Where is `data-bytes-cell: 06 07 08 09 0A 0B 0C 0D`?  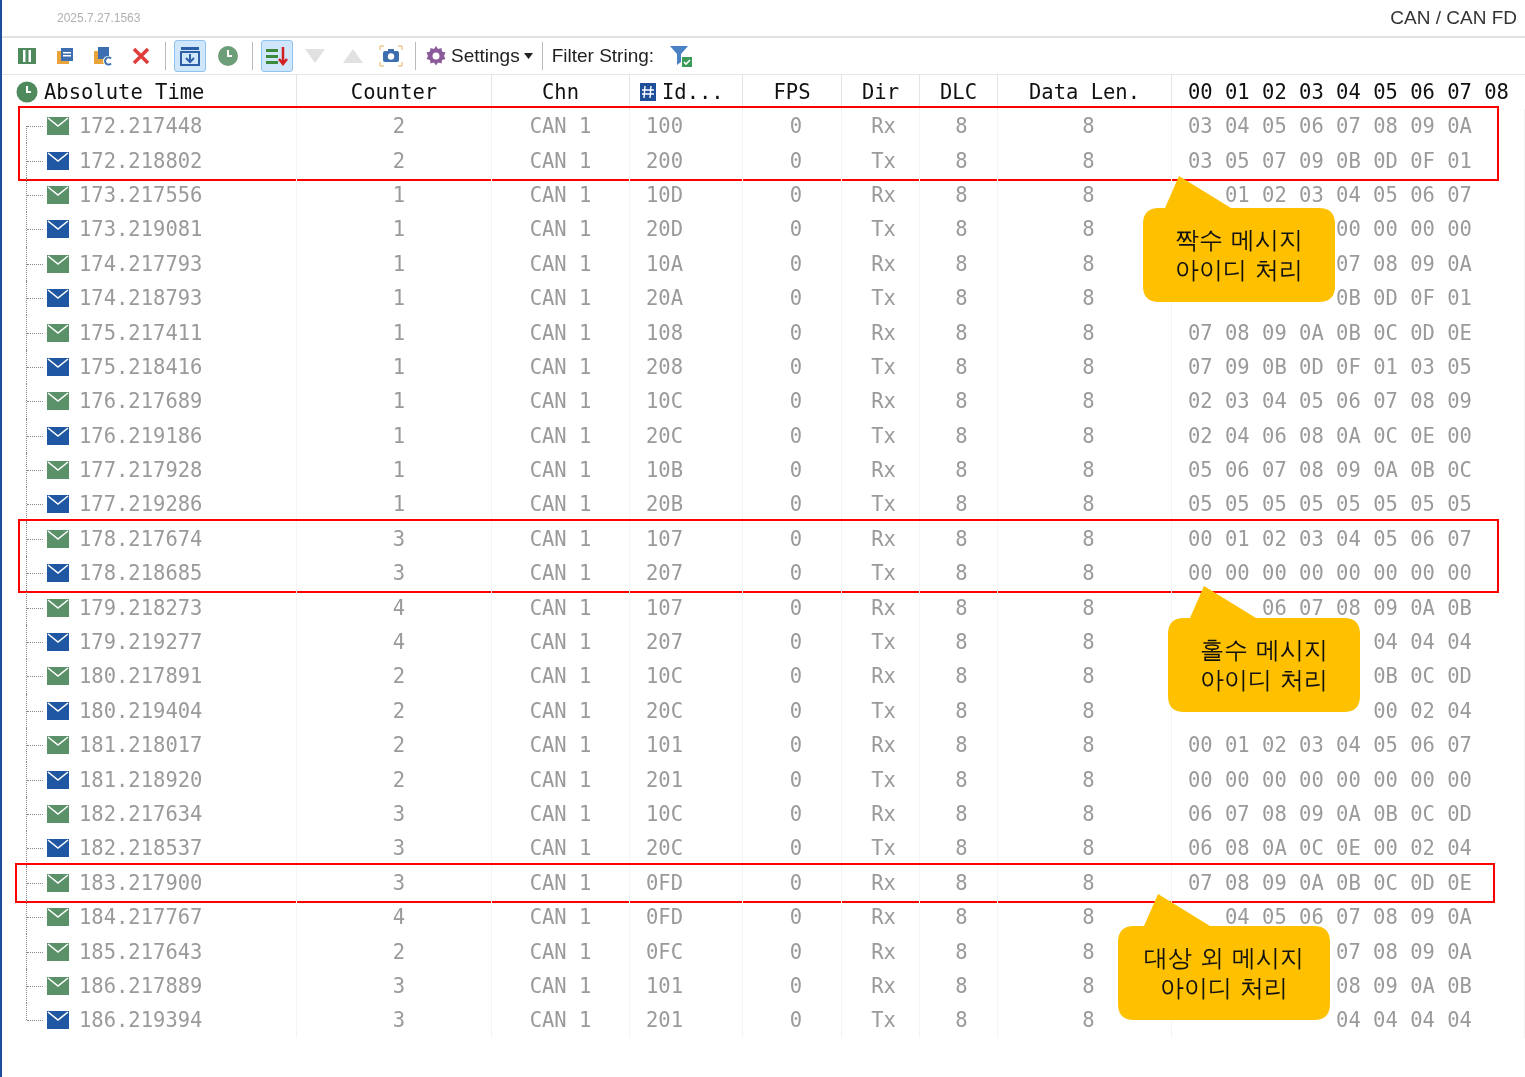 data-bytes-cell: 06 07 08 09 0A 0B 0C 0D is located at coordinates (1330, 814).